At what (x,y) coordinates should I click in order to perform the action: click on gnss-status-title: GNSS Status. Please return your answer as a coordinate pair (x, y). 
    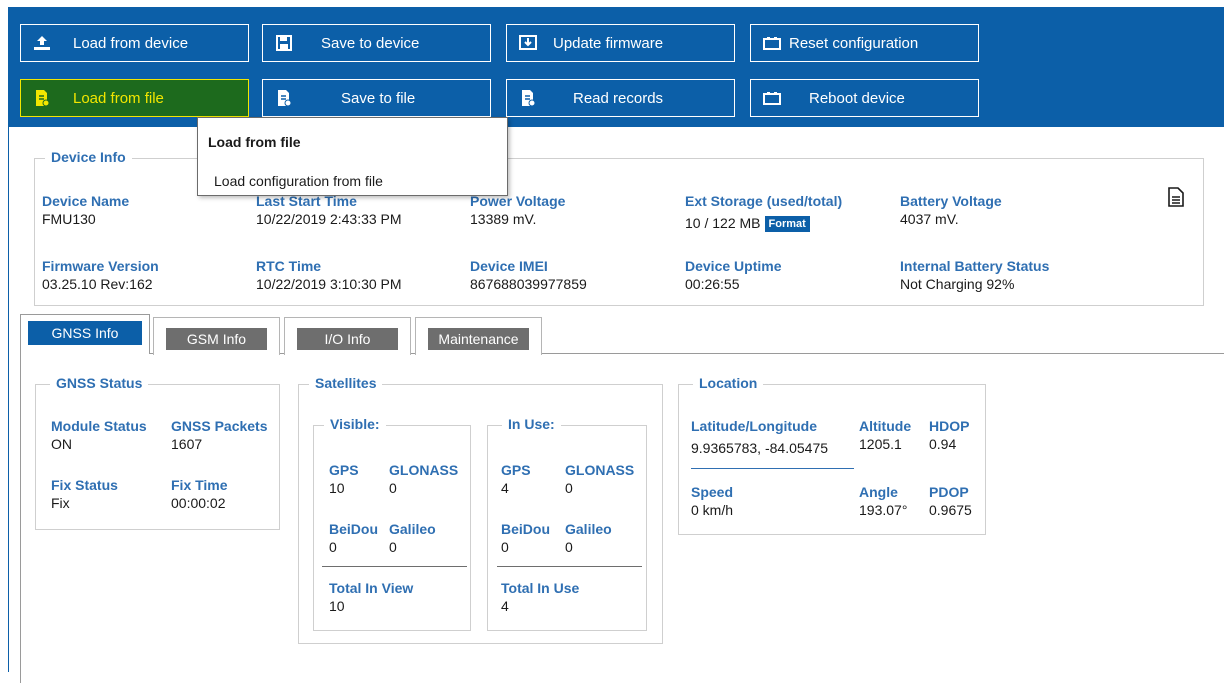
    Looking at the image, I should click on (99, 383).